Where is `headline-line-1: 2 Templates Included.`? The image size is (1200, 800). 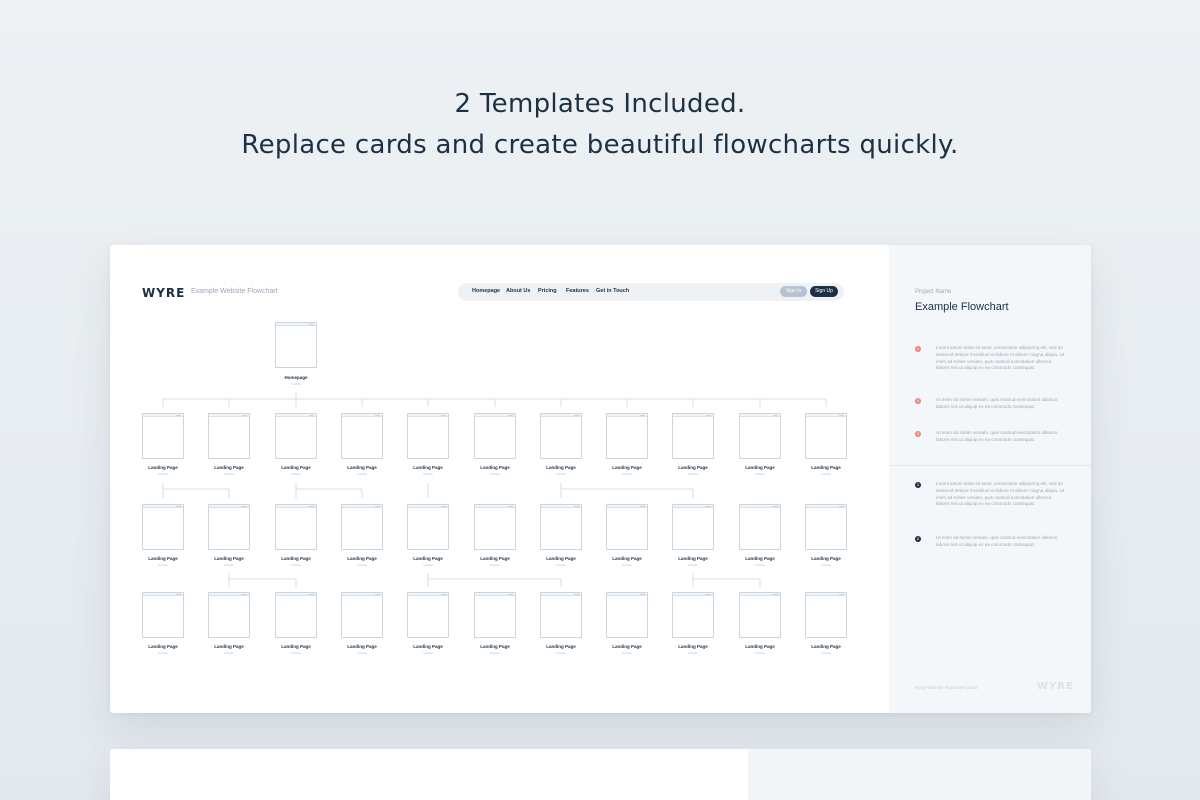
headline-line-1: 2 Templates Included. is located at coordinates (600, 104).